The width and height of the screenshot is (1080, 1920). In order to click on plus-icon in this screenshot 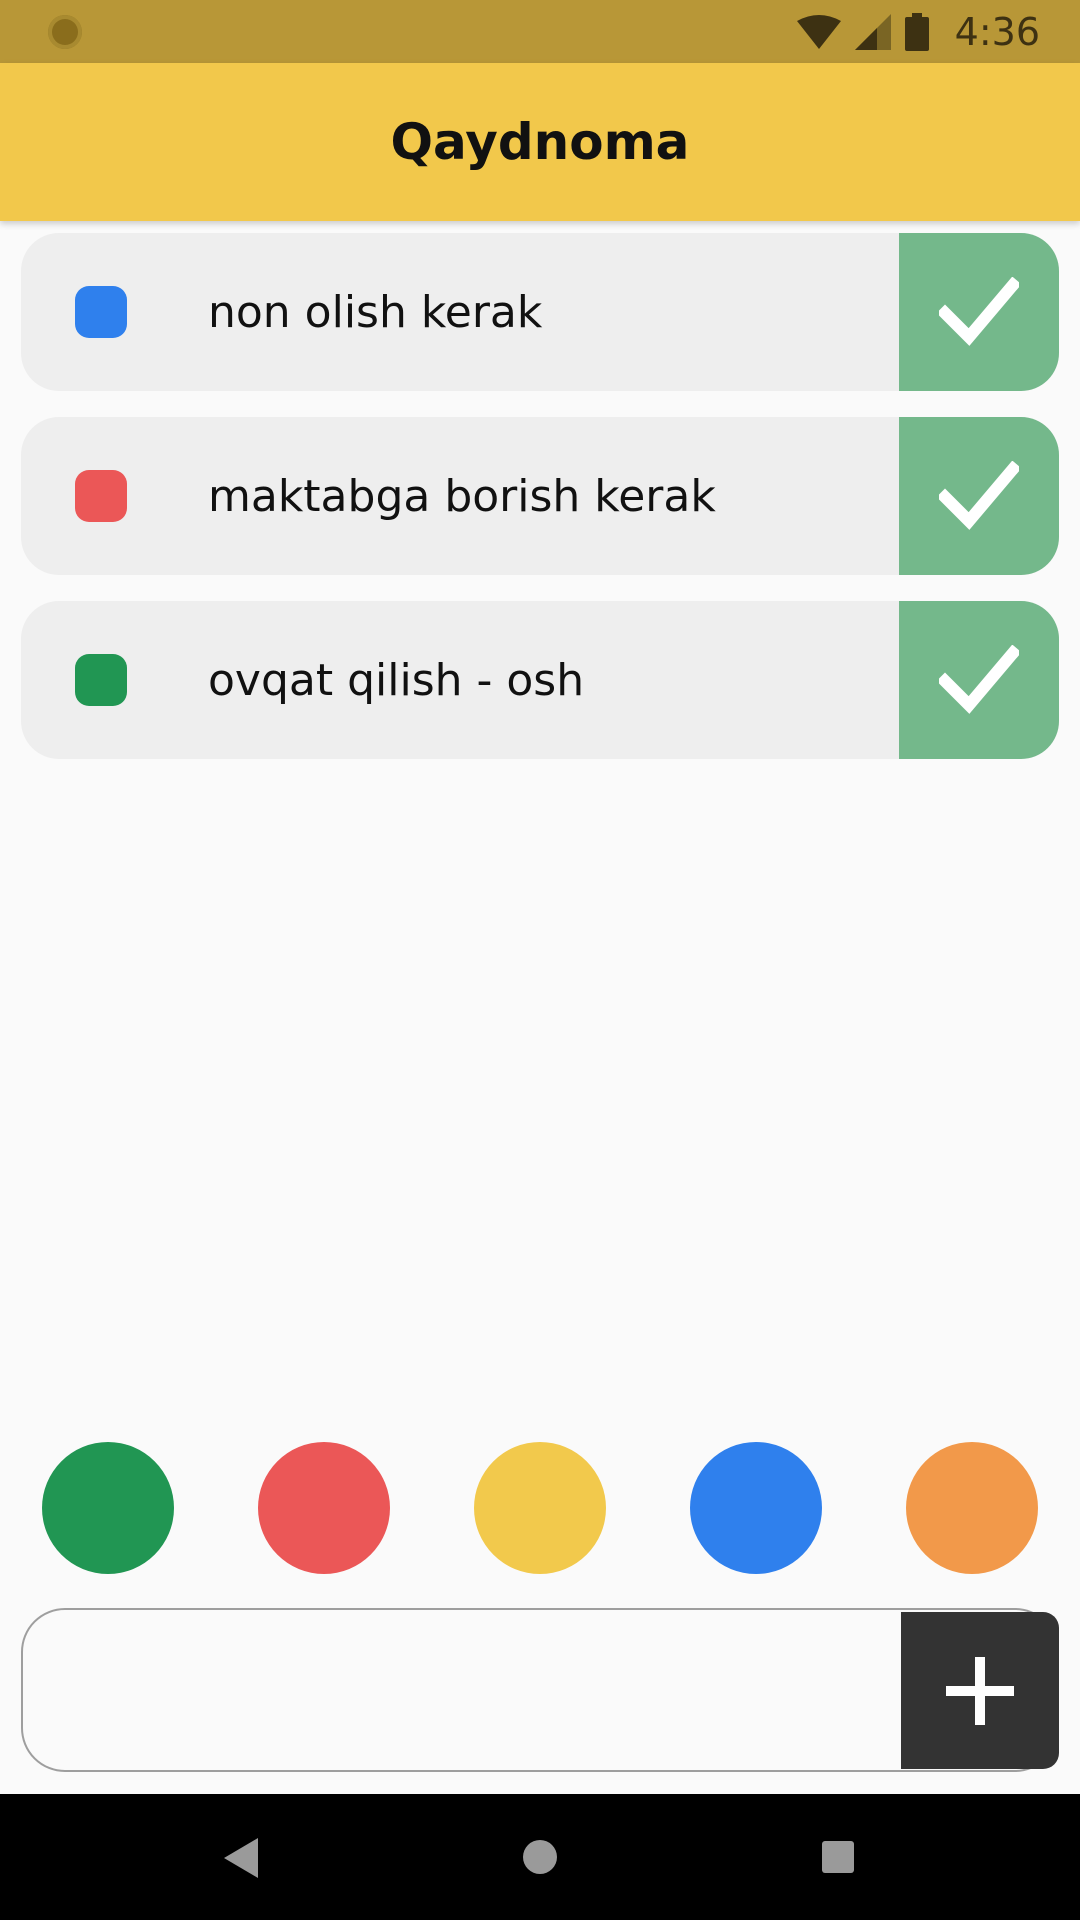, I will do `click(980, 1690)`.